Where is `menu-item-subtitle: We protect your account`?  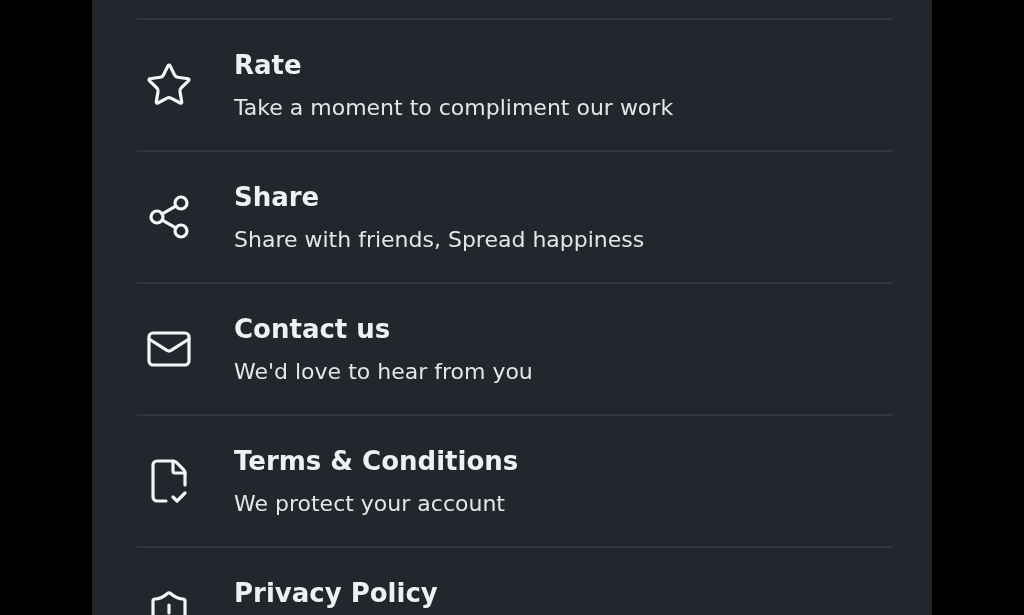 menu-item-subtitle: We protect your account is located at coordinates (370, 504).